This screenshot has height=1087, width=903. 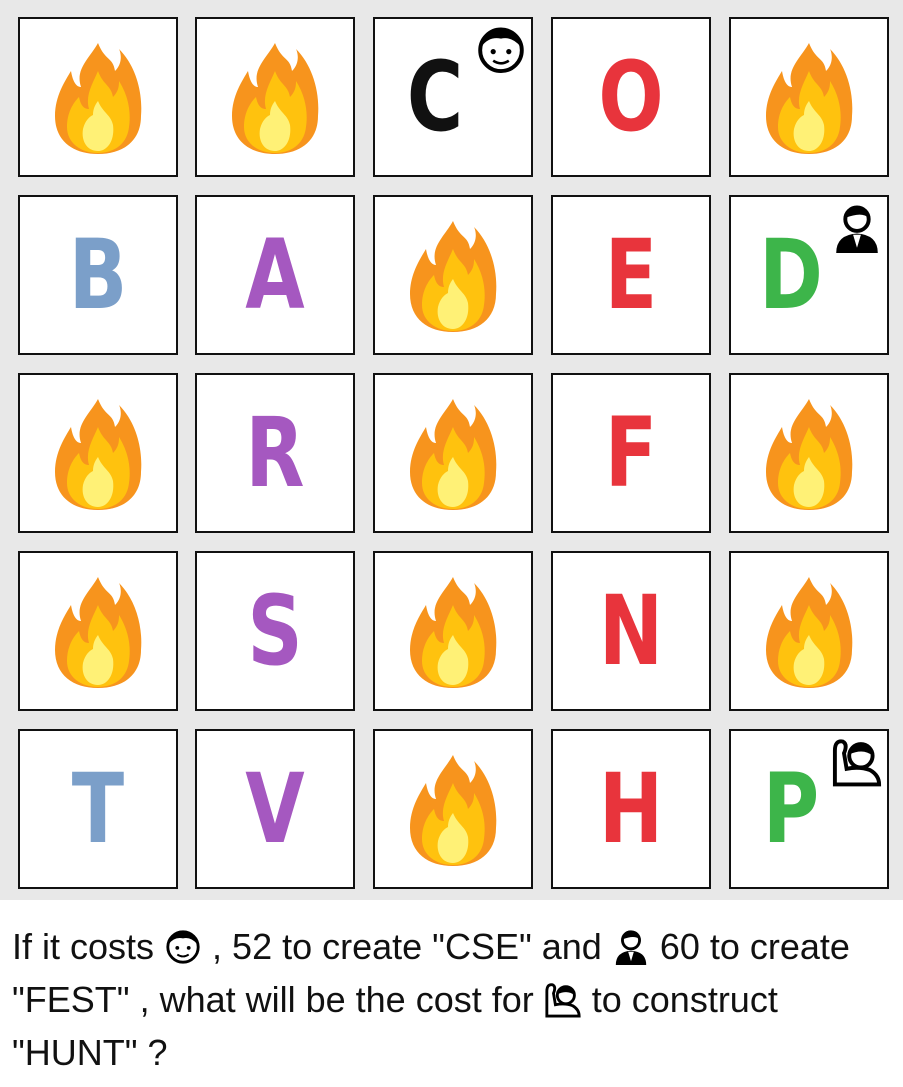 I want to click on grid-cell-letter: D, so click(x=809, y=275).